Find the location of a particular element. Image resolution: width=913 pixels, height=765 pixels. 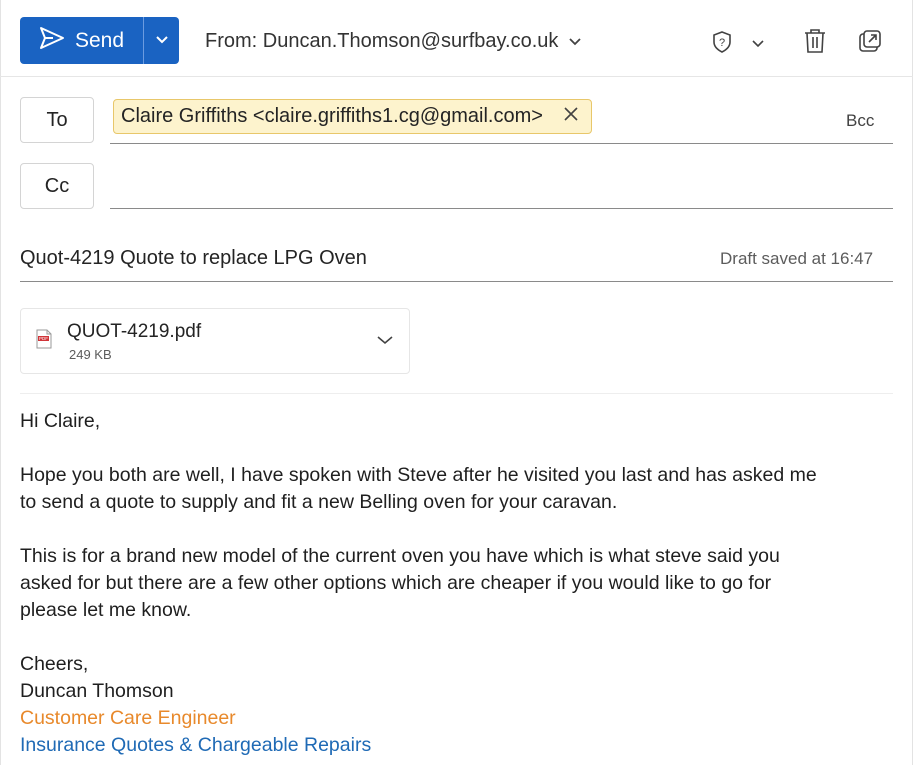

sensitivity-dropdown is located at coordinates (758, 45).